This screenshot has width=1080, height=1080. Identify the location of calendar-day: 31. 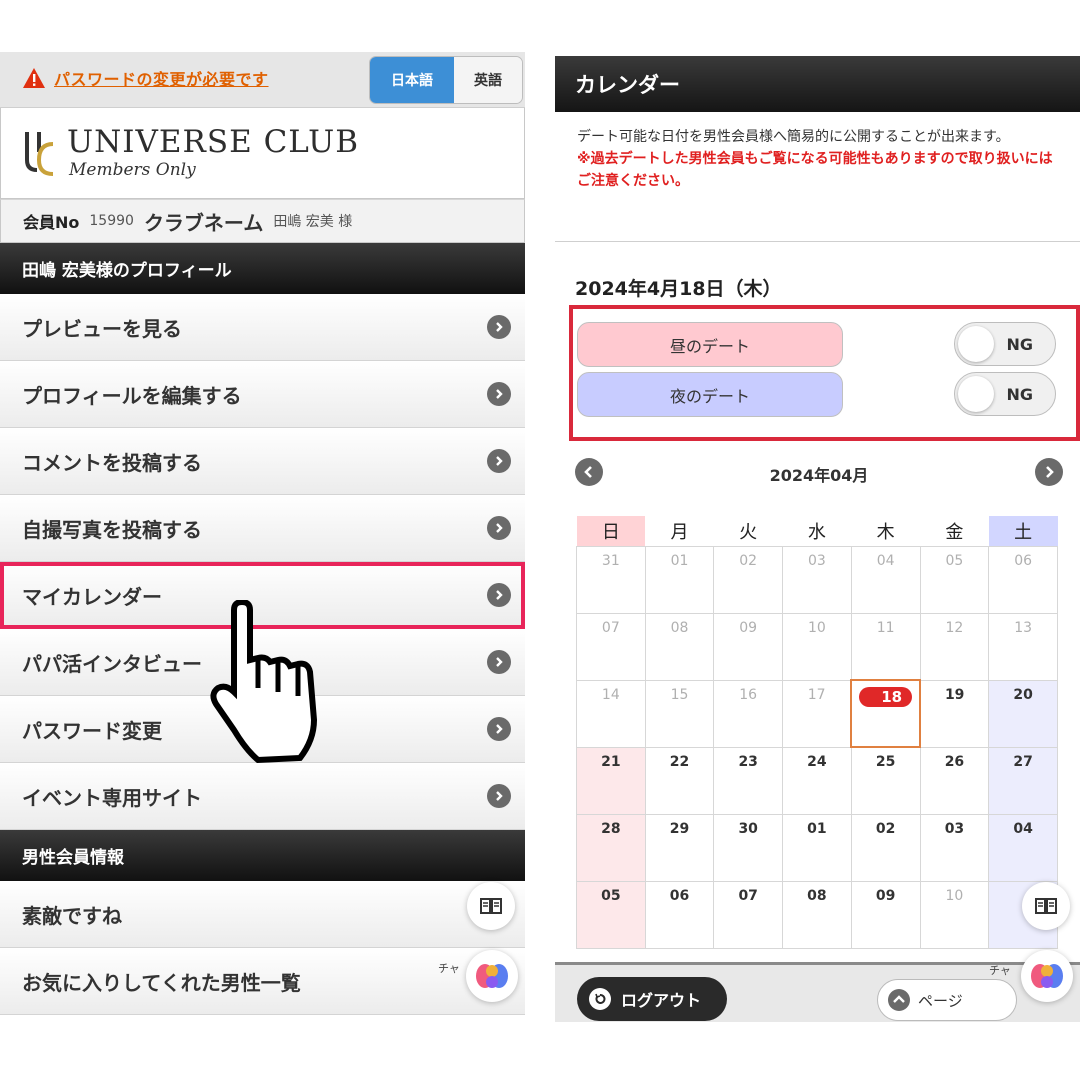
(611, 579).